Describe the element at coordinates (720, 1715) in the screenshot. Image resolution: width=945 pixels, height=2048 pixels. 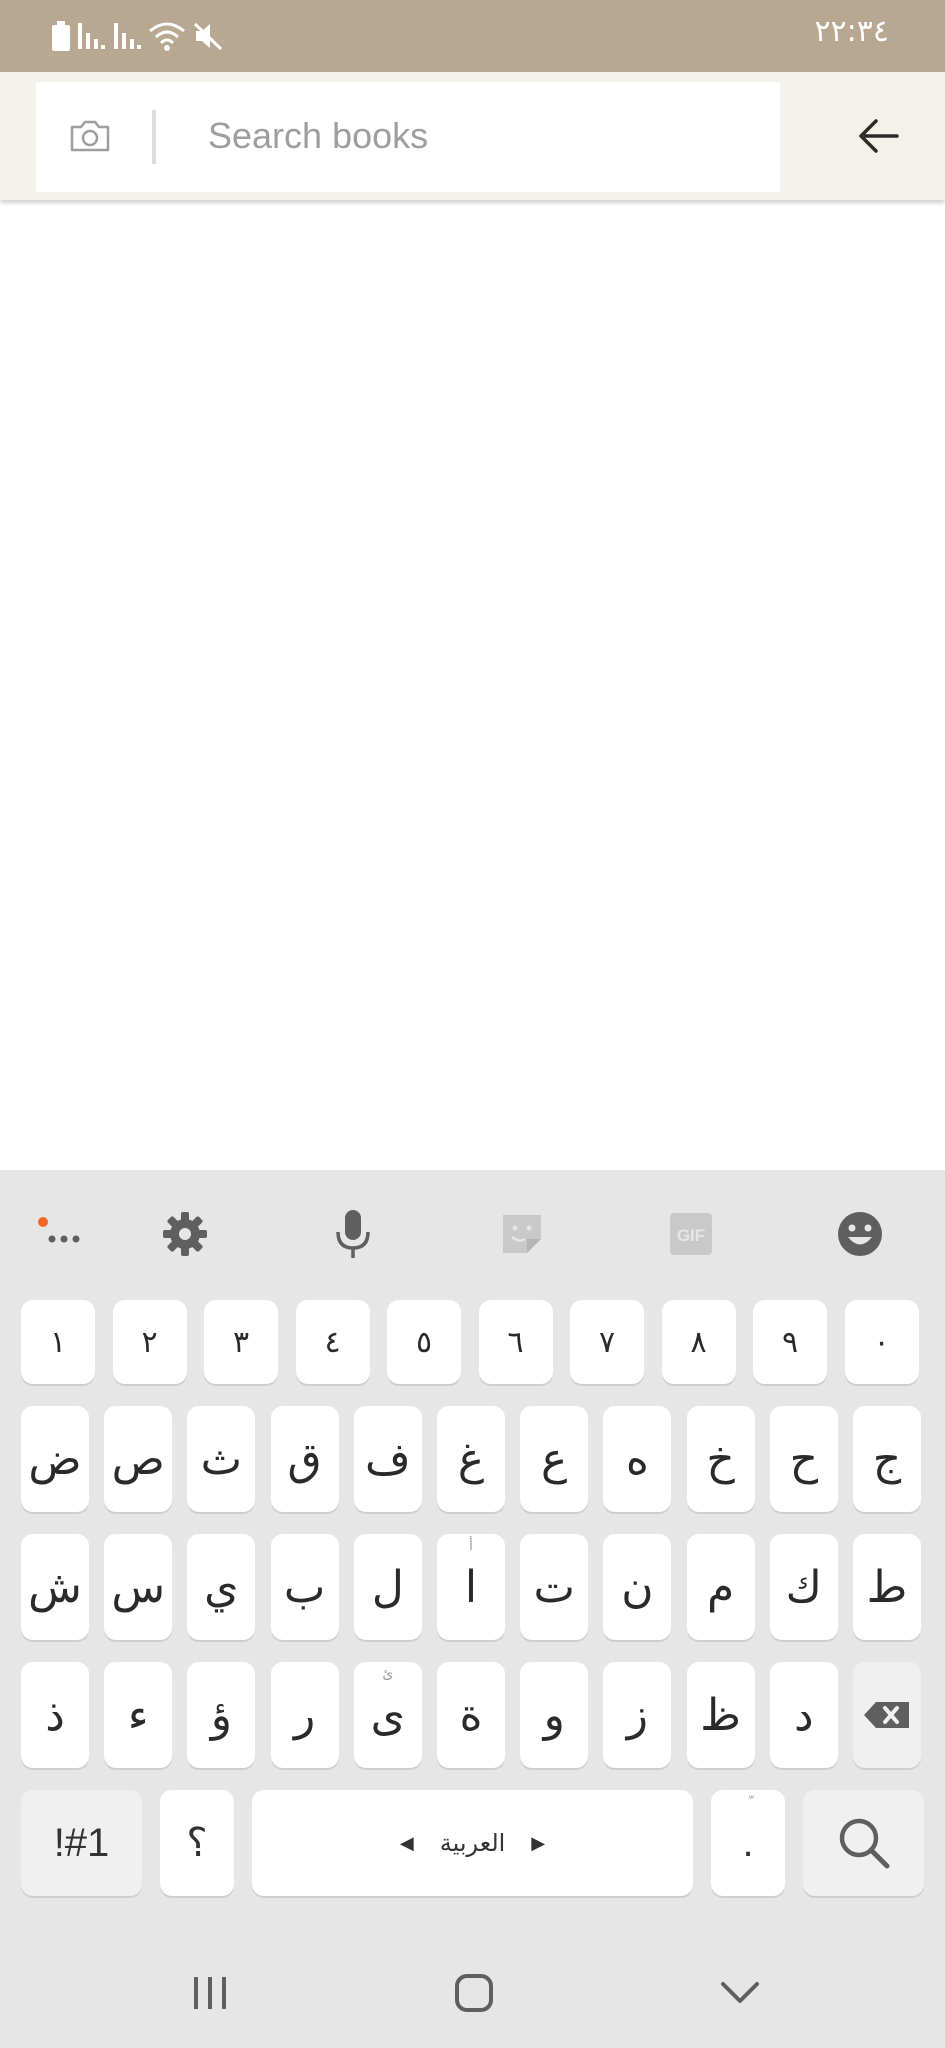
I see `key-letter: ظ` at that location.